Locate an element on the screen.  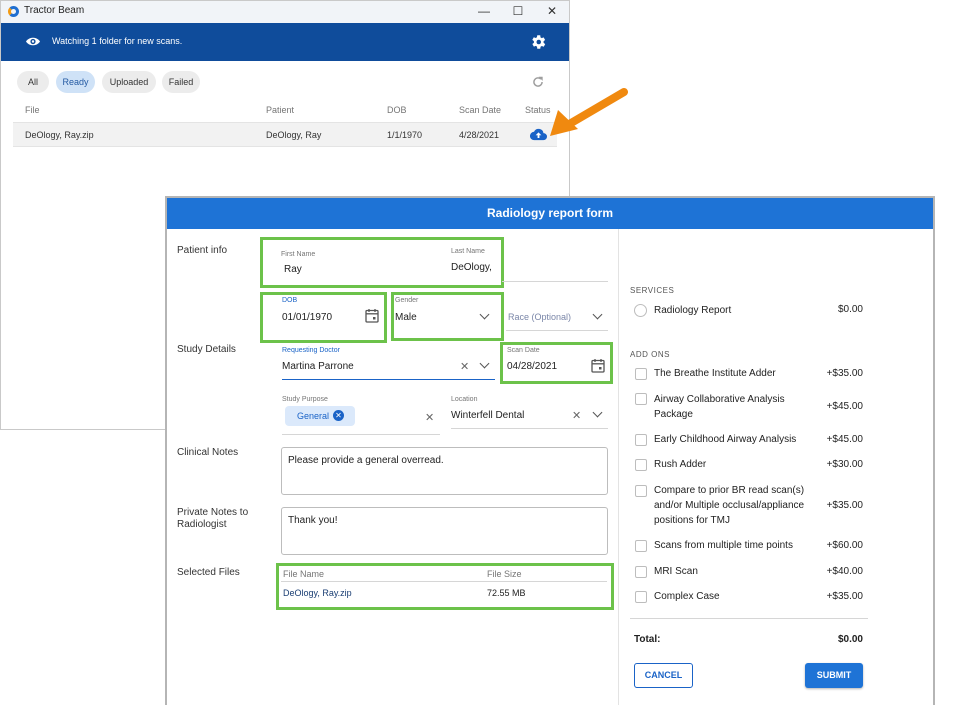
maximize-button: ☐ is located at coordinates (518, 11).